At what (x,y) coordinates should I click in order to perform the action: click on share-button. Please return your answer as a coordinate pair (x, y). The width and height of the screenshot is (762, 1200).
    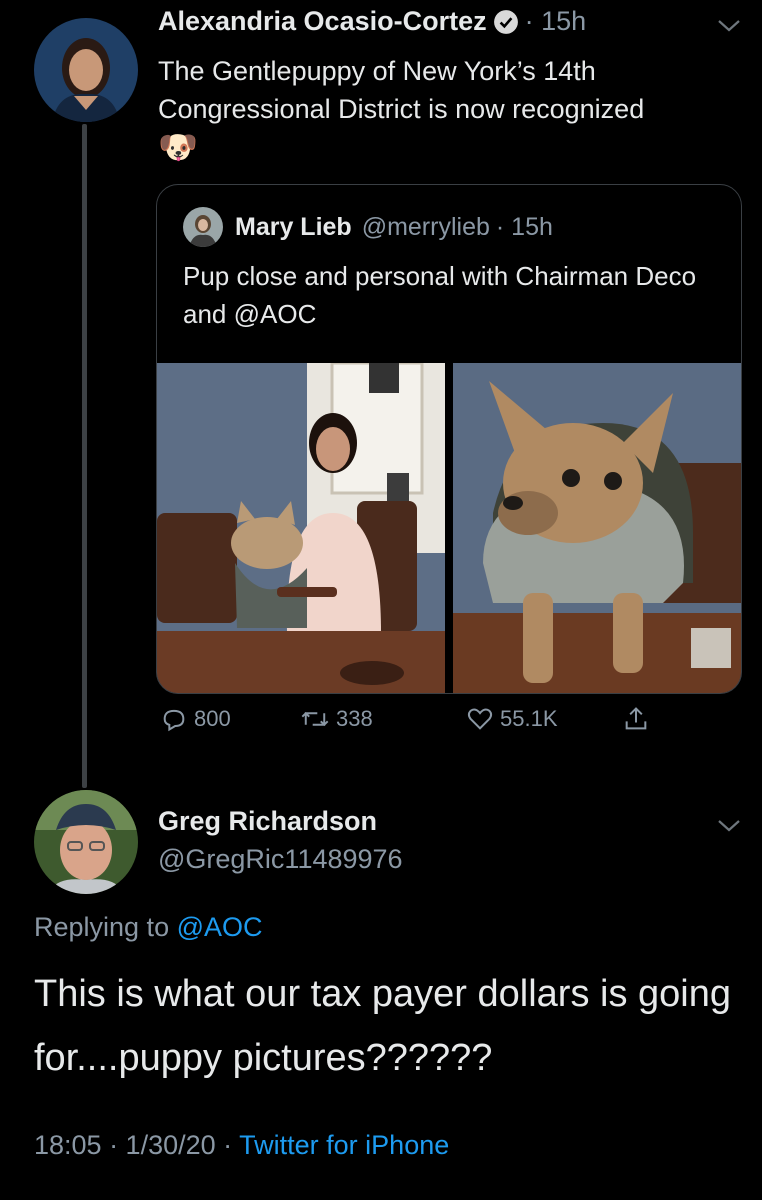
    Looking at the image, I should click on (636, 719).